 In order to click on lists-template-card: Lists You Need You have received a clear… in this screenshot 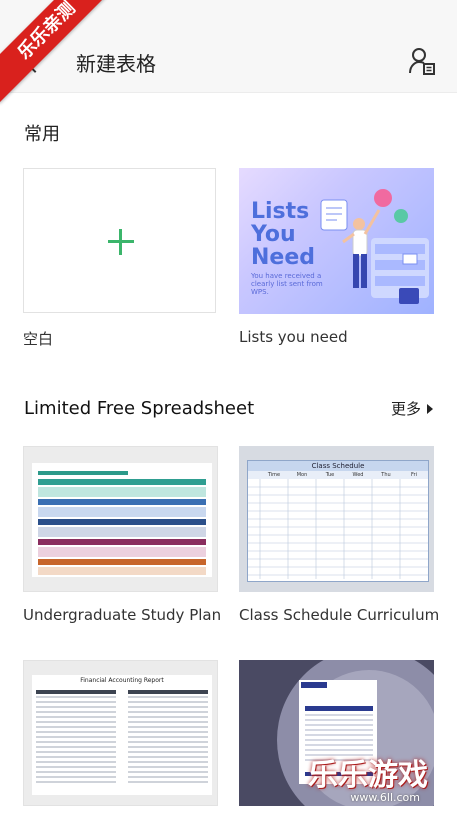, I will do `click(336, 241)`.